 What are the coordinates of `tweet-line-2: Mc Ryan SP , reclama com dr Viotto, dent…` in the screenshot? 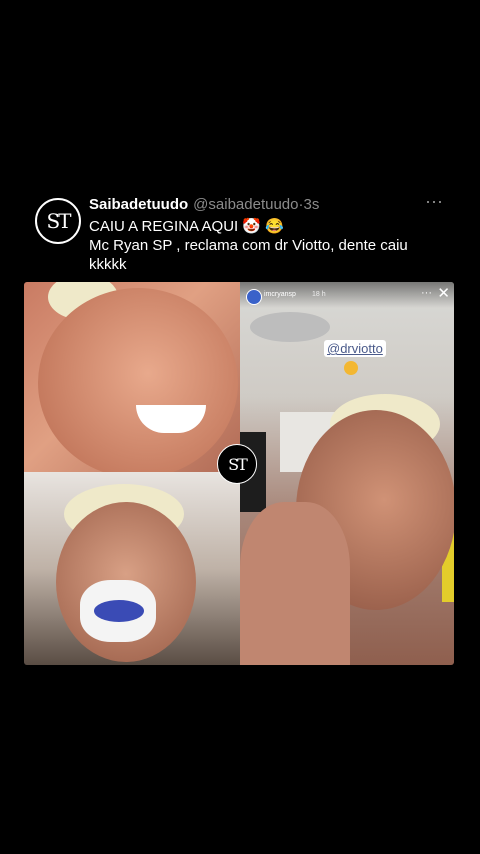 It's located at (248, 245).